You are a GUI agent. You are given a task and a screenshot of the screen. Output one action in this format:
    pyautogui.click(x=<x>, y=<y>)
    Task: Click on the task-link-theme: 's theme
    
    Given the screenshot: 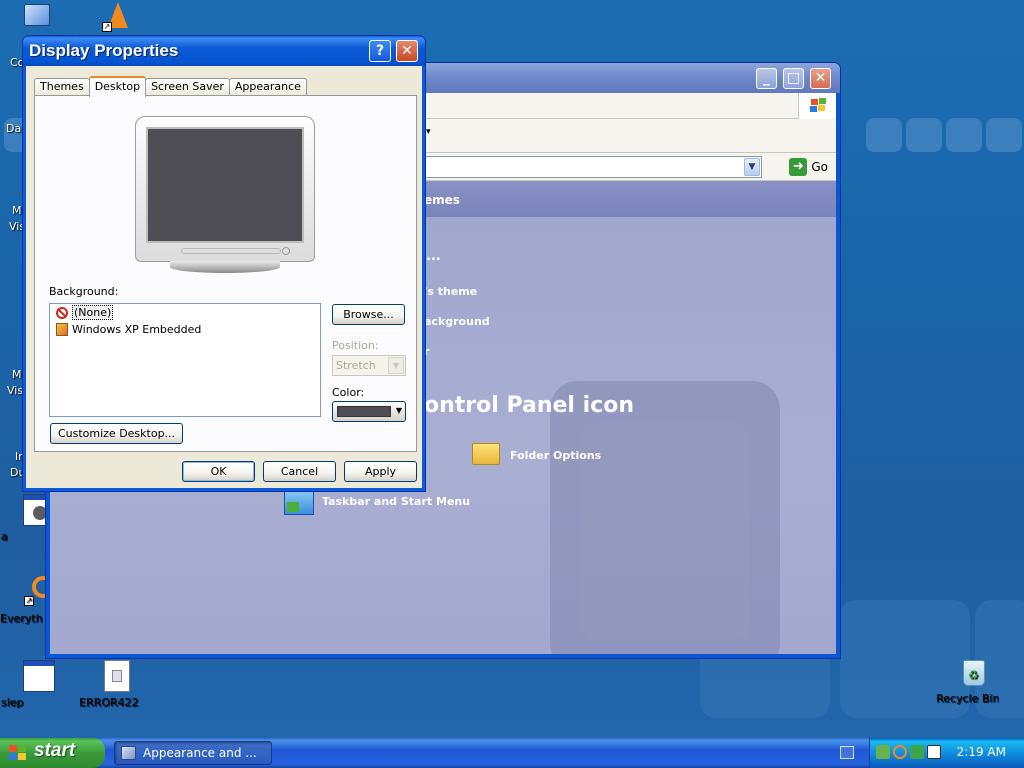 What is the action you would take?
    pyautogui.click(x=450, y=291)
    